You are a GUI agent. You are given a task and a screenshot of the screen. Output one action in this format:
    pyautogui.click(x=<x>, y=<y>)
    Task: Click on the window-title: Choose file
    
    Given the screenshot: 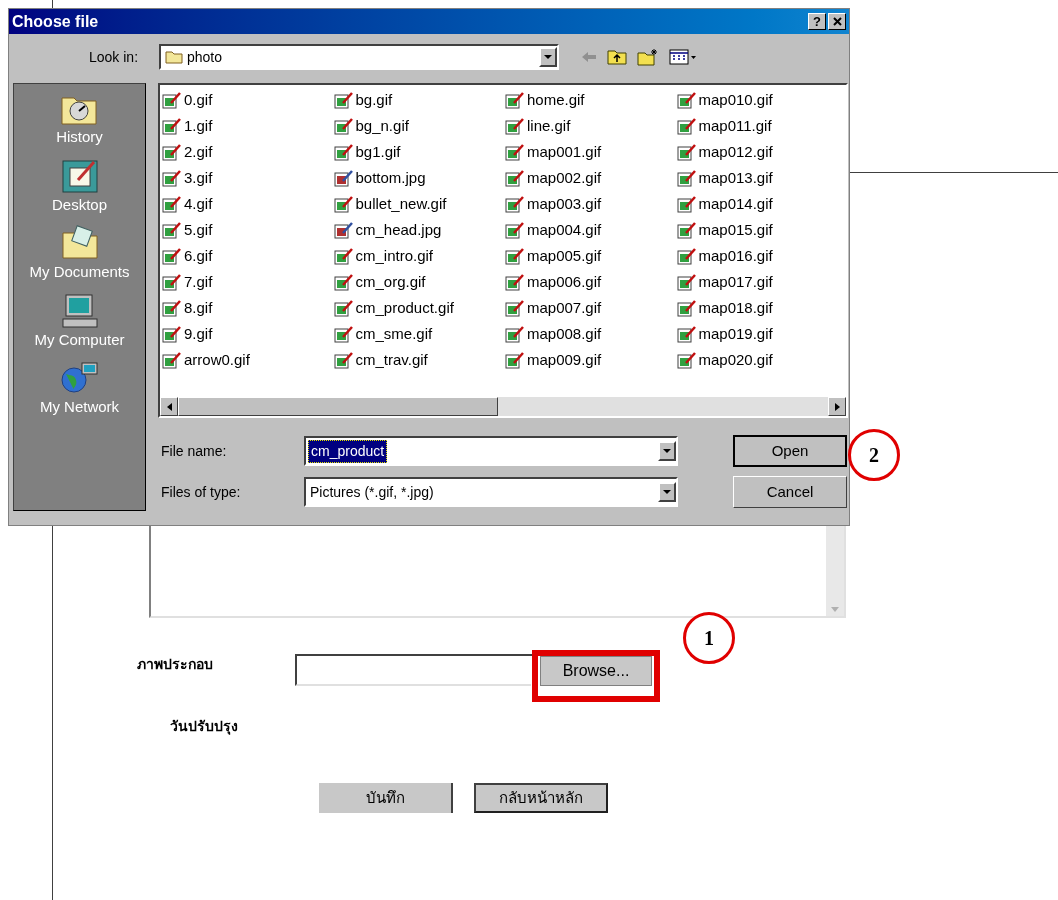 What is the action you would take?
    pyautogui.click(x=55, y=21)
    